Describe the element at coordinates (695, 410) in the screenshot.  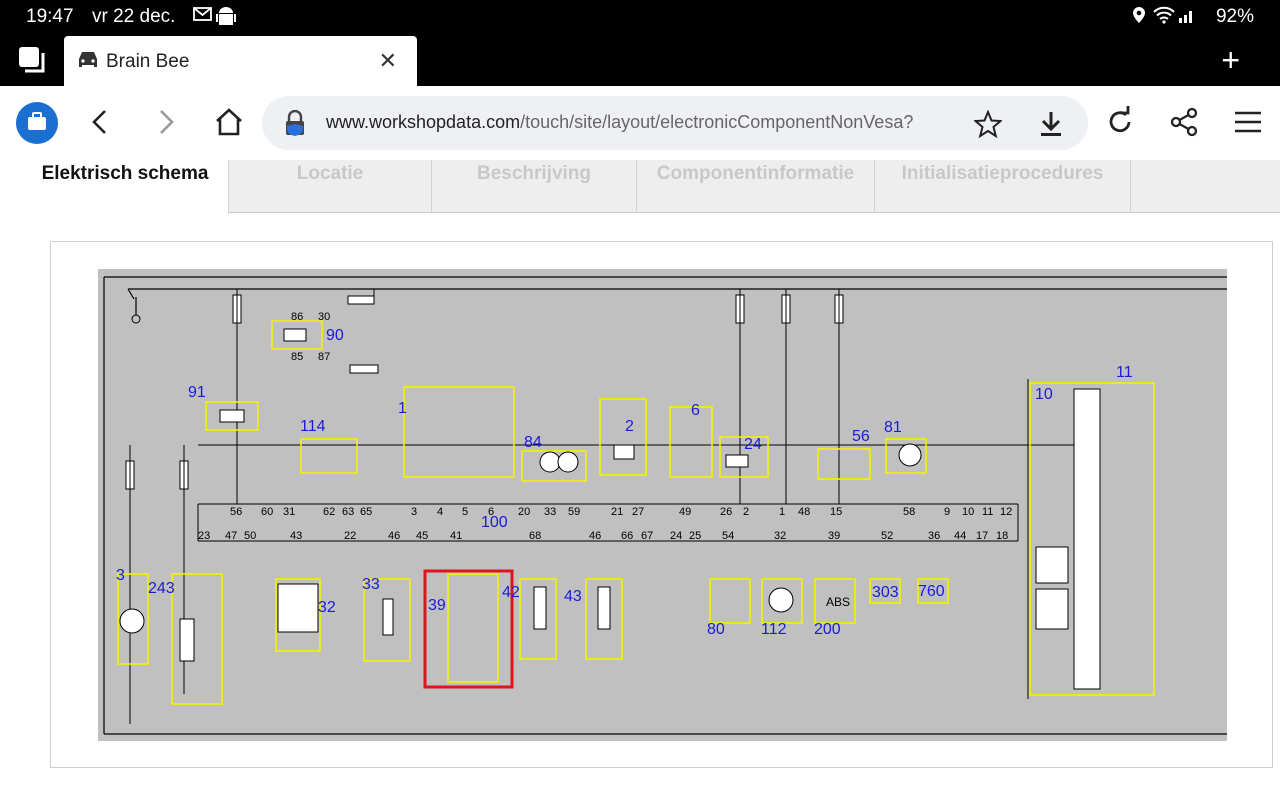
I see `component-label-6: 6` at that location.